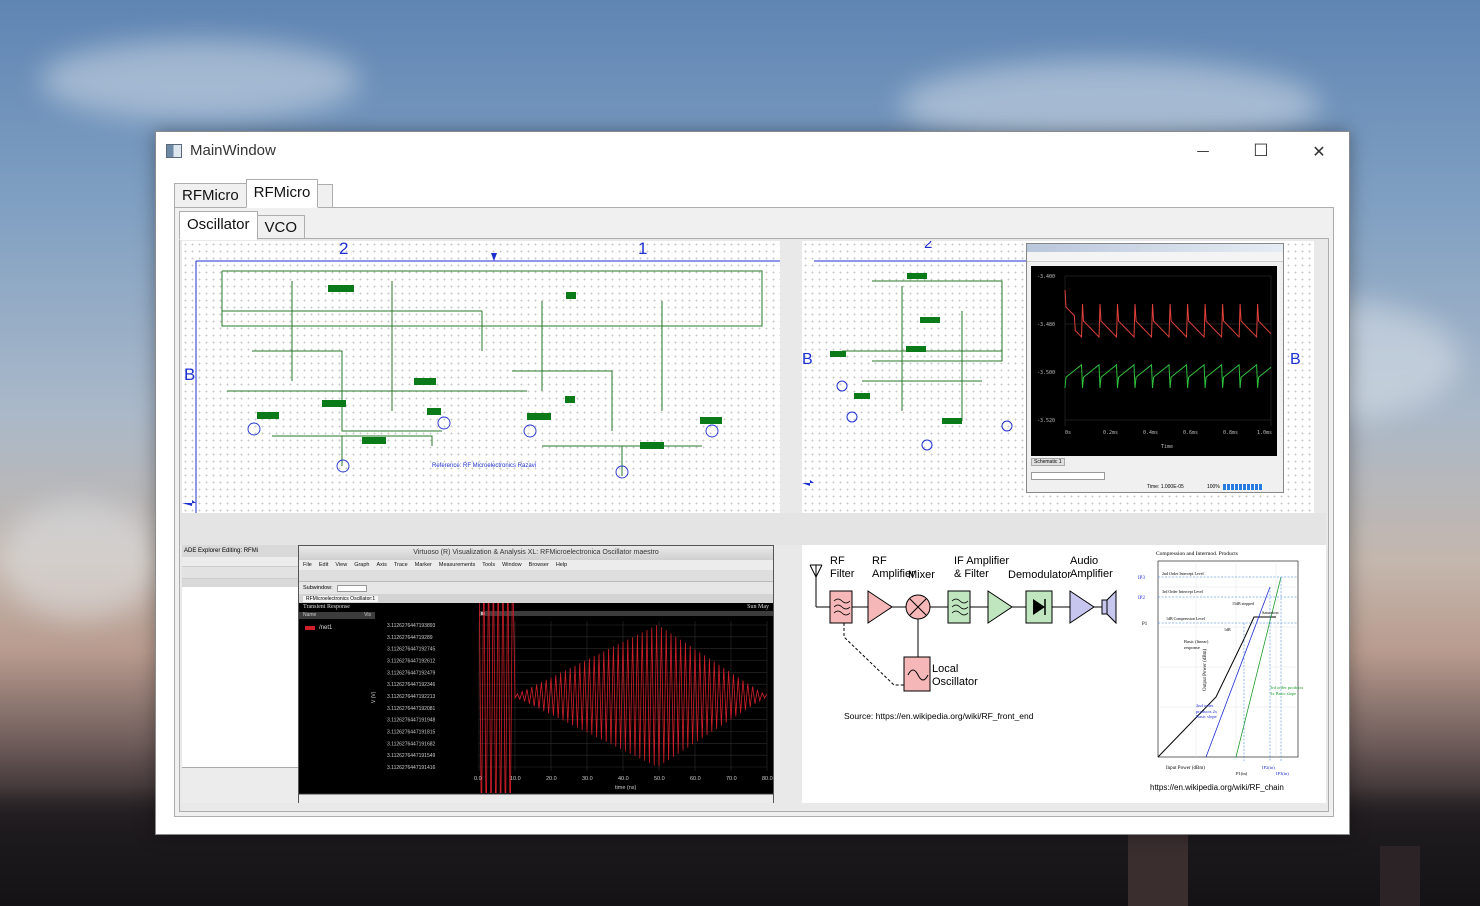 Image resolution: width=1480 pixels, height=906 pixels. I want to click on compression-source: https://en.wikipedia.org/wiki/RF_chain, so click(1217, 787).